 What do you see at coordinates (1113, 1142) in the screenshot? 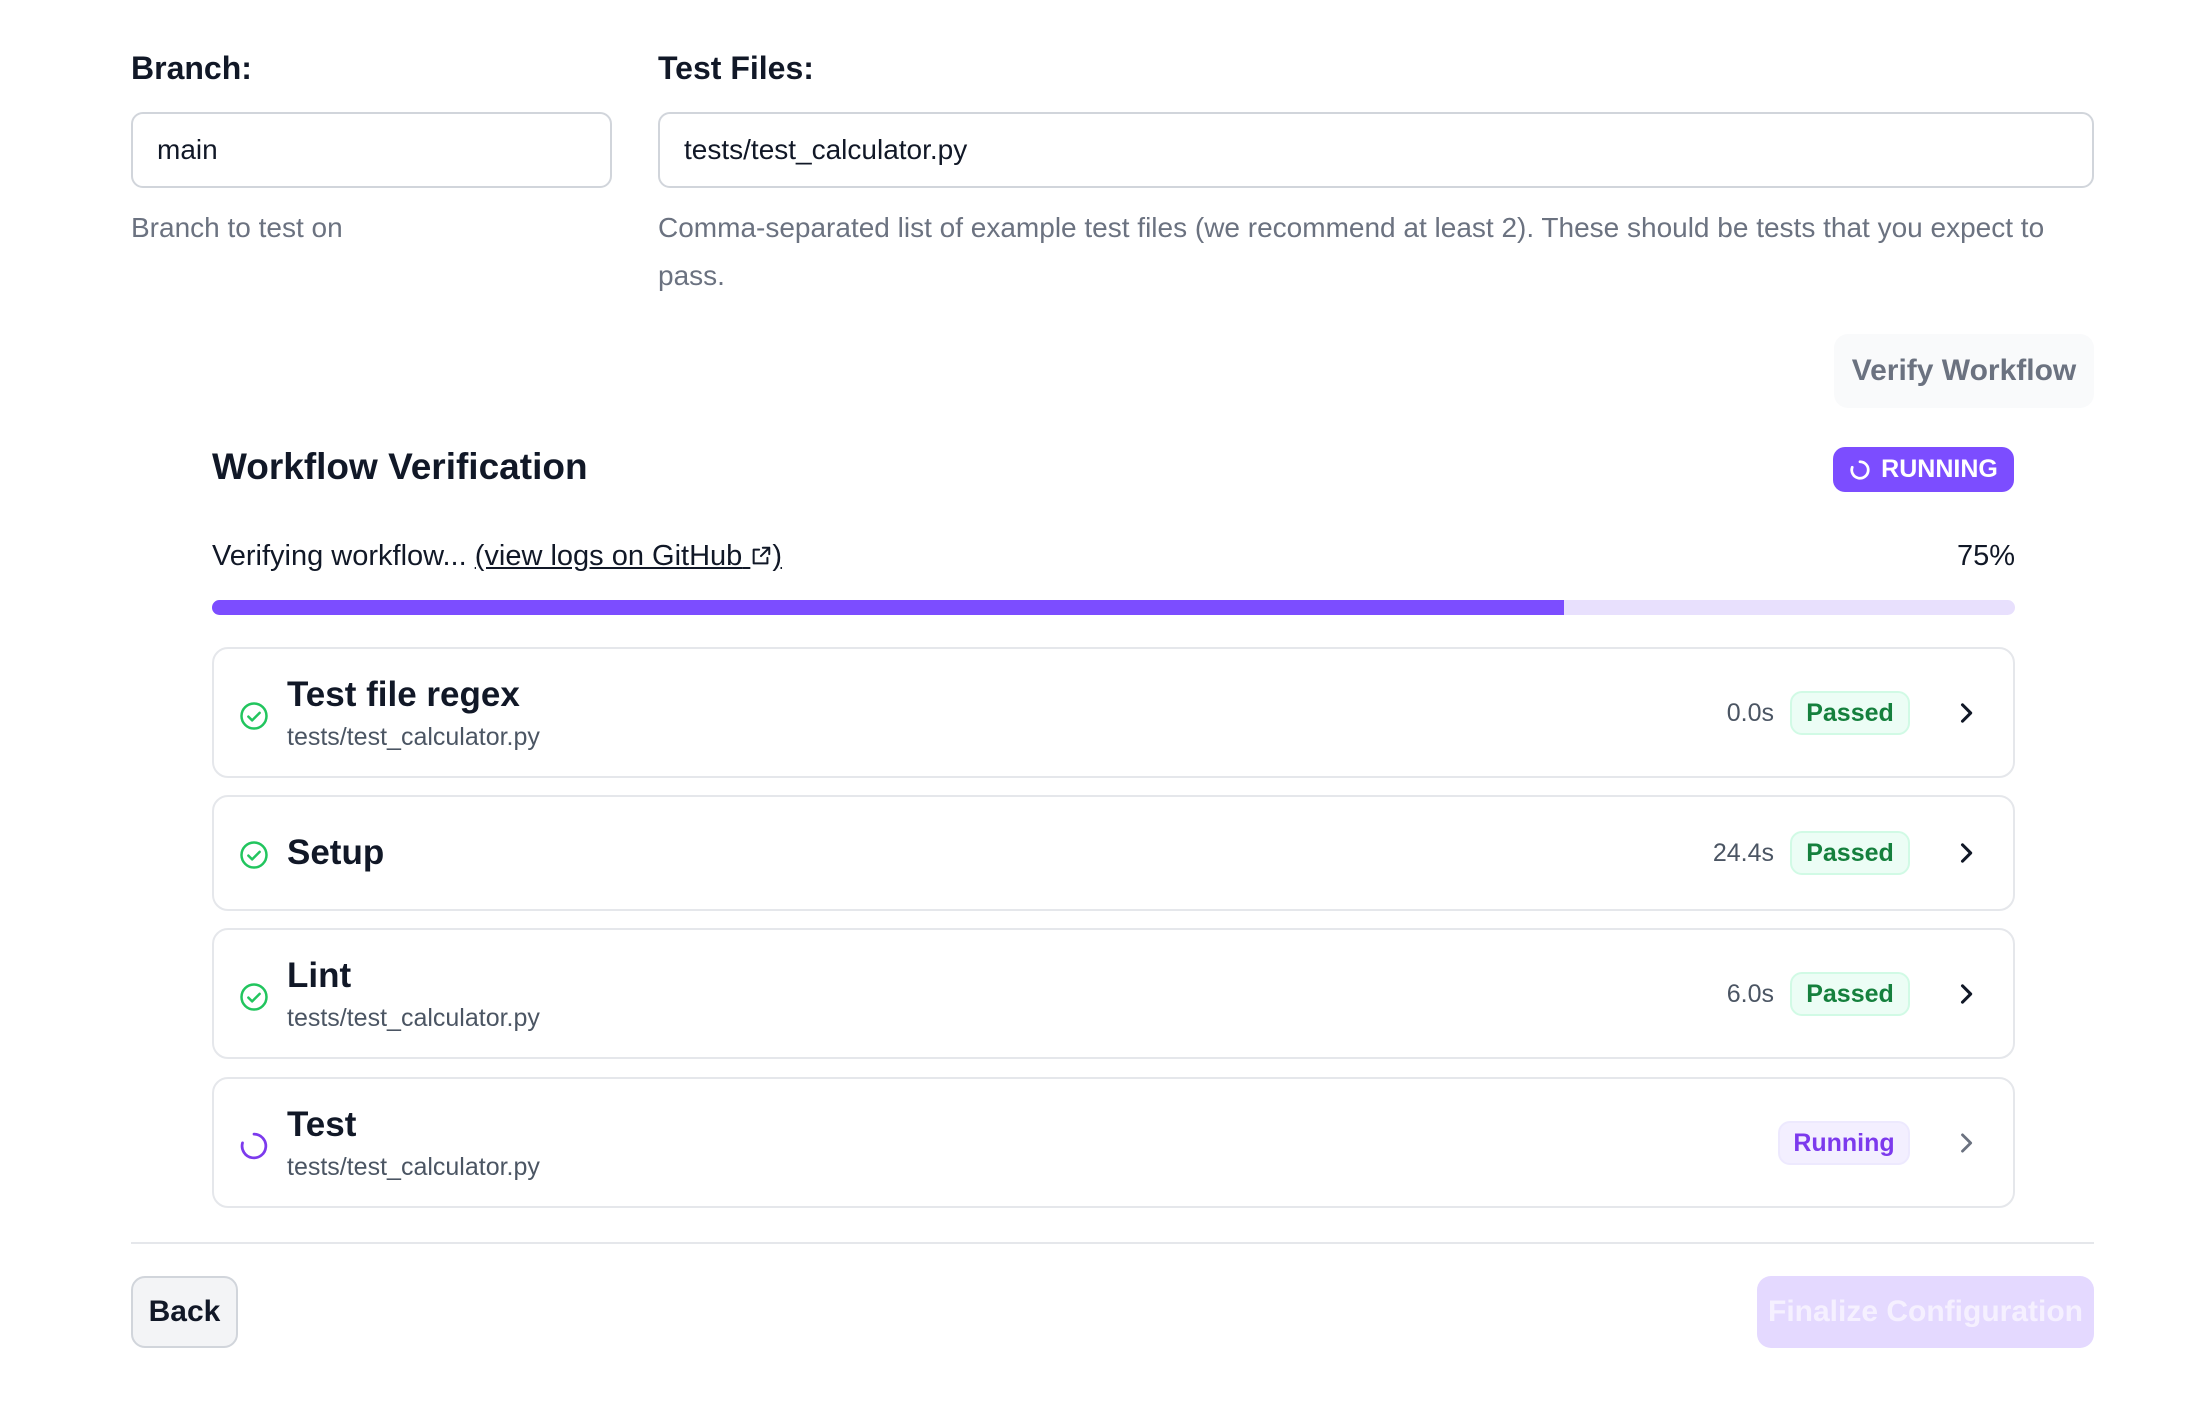
I see `step-row-test: Test tests/test_calculator.py Running` at bounding box center [1113, 1142].